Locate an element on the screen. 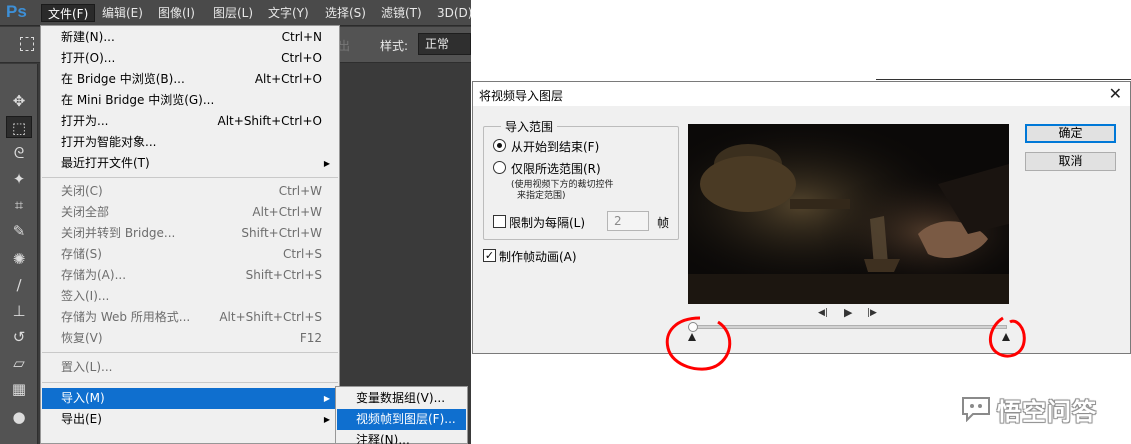 The height and width of the screenshot is (444, 1131). annotation-layer is located at coordinates (845, 343).